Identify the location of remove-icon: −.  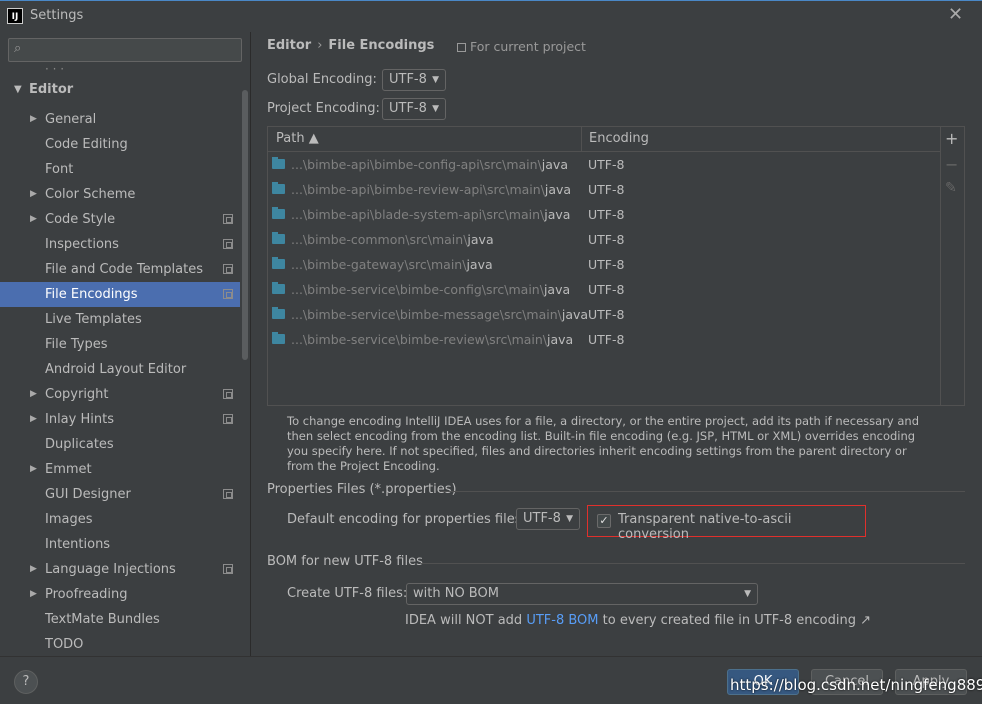
(951, 164).